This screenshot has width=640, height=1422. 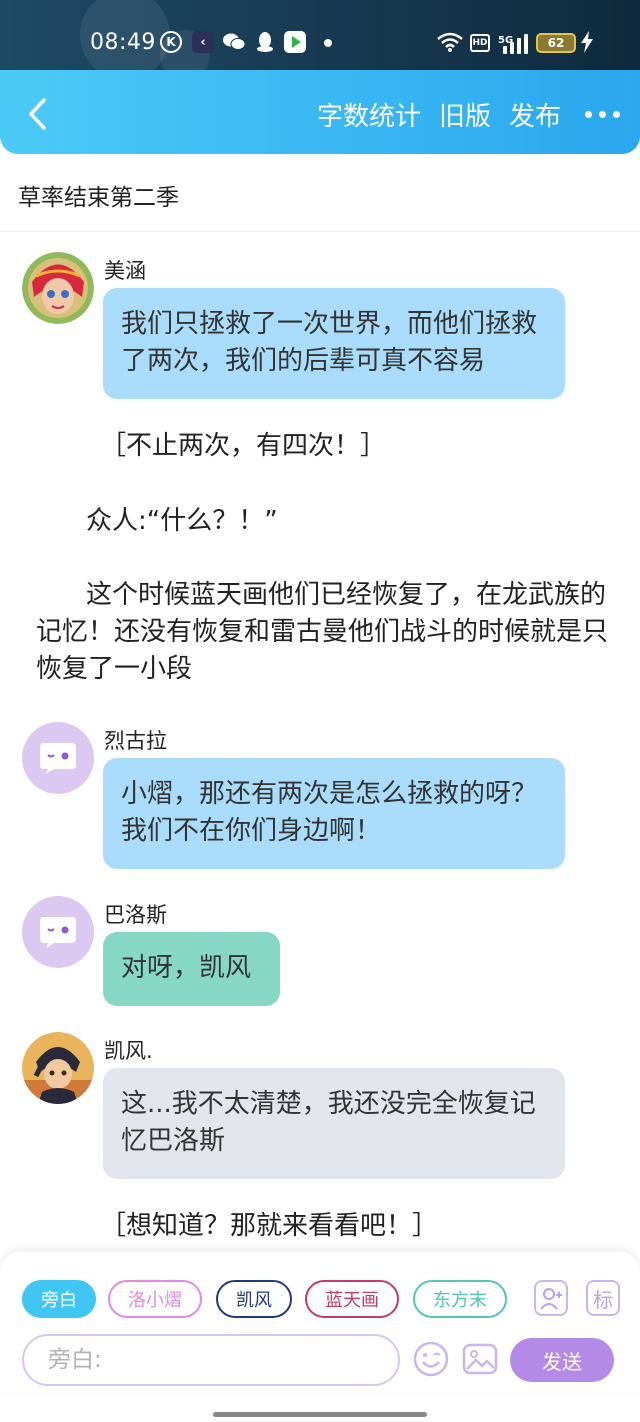 What do you see at coordinates (203, 42) in the screenshot?
I see `app-icon: ‹` at bounding box center [203, 42].